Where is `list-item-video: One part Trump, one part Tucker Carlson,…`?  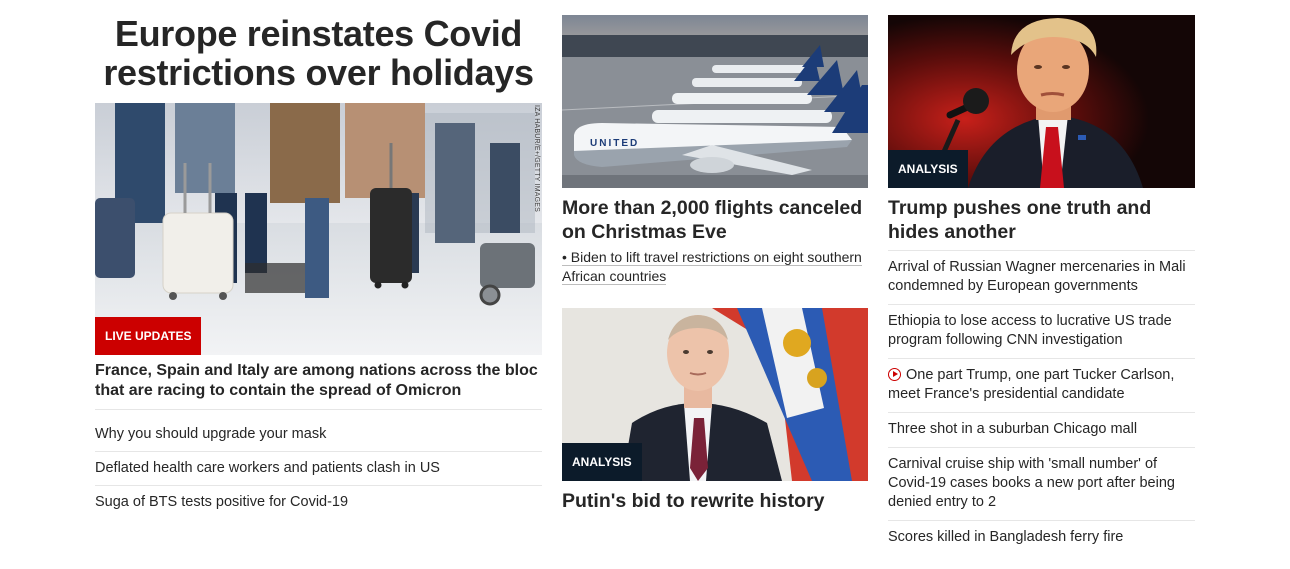 list-item-video: One part Trump, one part Tucker Carlson,… is located at coordinates (1041, 386).